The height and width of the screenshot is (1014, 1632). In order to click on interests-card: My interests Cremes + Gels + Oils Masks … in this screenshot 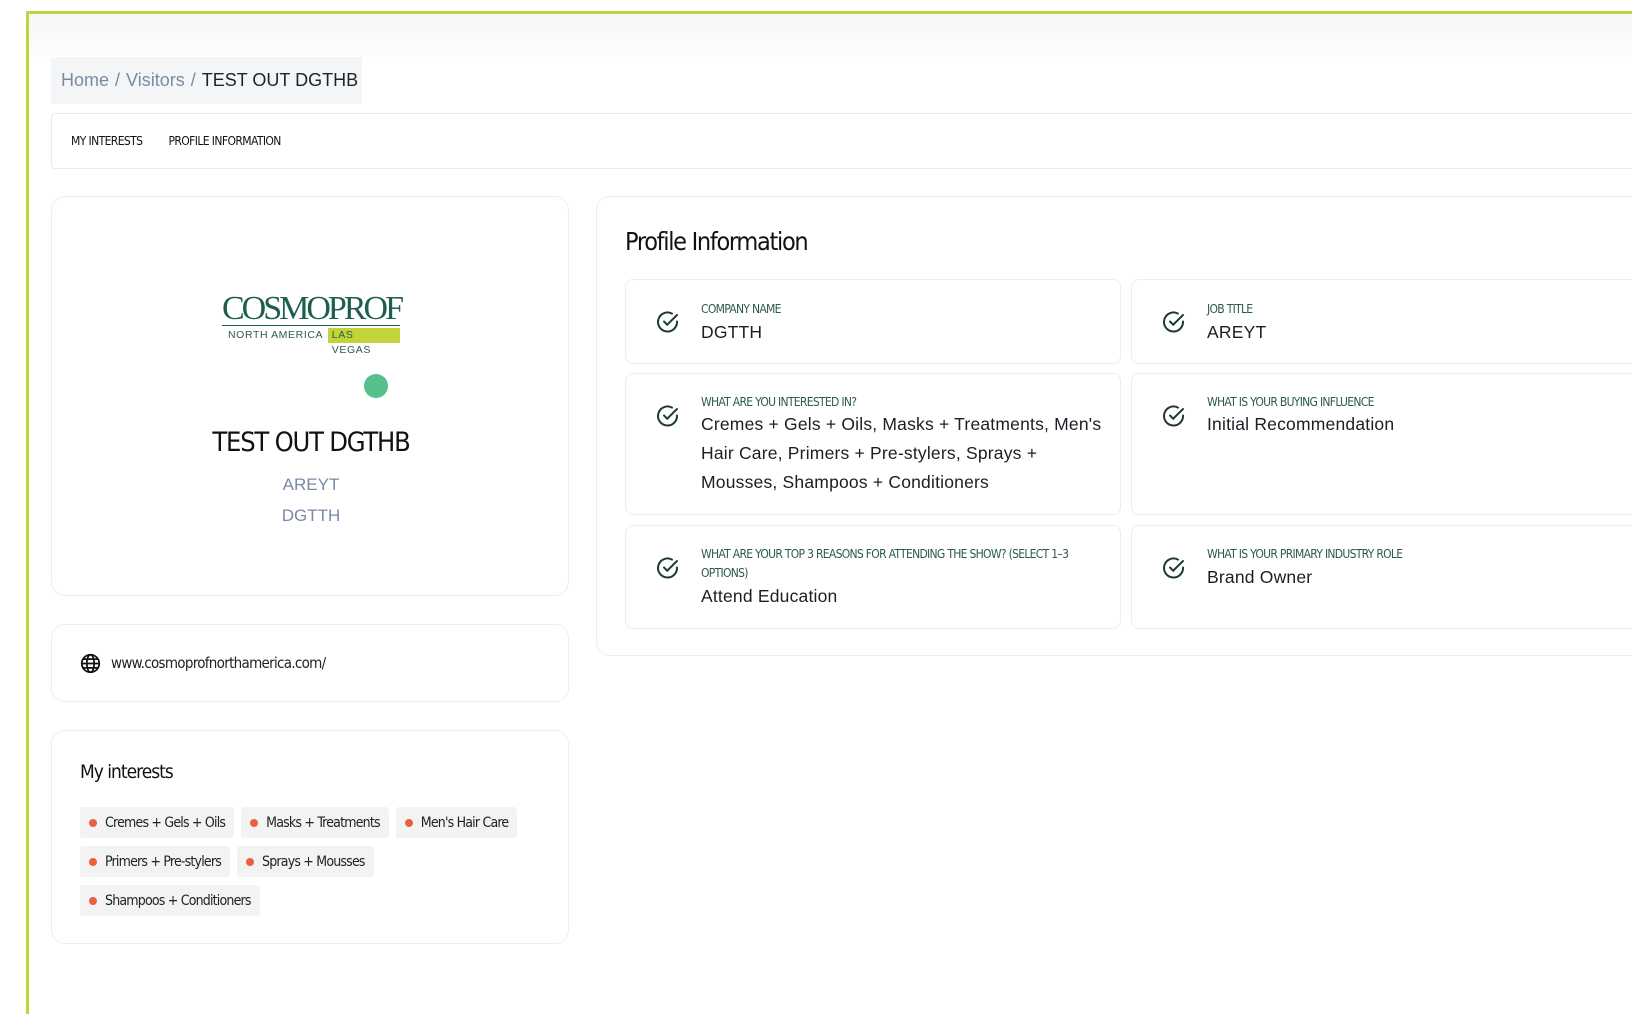, I will do `click(310, 837)`.